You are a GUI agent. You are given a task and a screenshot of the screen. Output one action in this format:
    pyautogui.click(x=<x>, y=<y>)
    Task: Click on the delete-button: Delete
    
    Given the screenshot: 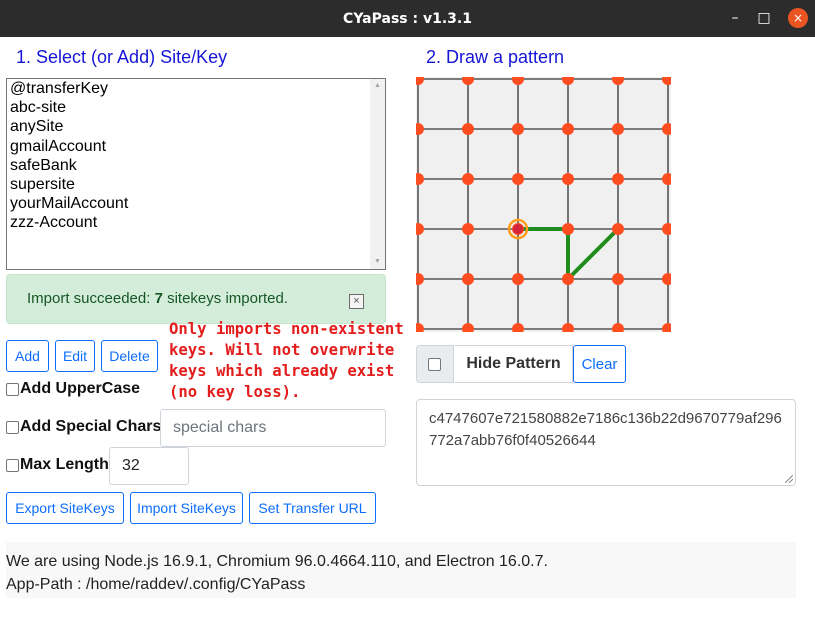 What is the action you would take?
    pyautogui.click(x=129, y=356)
    